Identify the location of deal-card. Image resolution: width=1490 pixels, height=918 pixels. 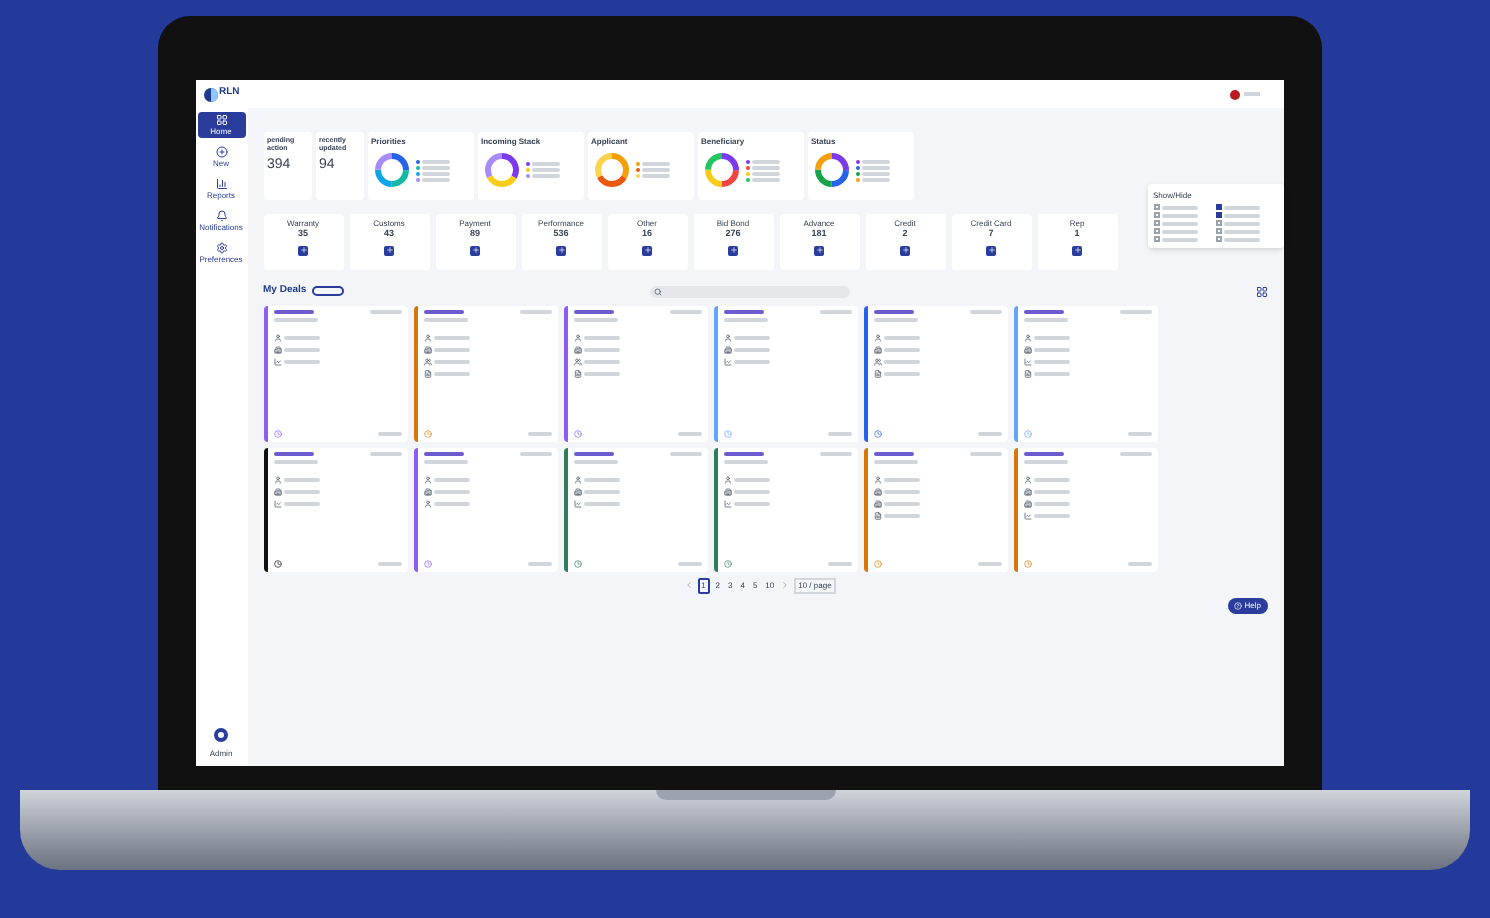
(335, 509).